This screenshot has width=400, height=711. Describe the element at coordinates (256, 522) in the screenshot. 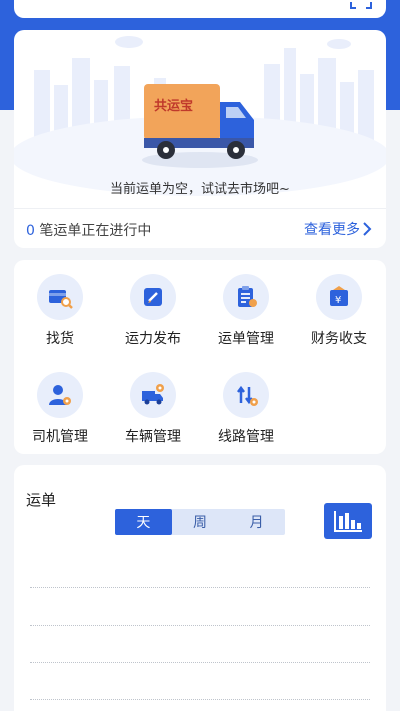

I see `tab-month: 月` at that location.